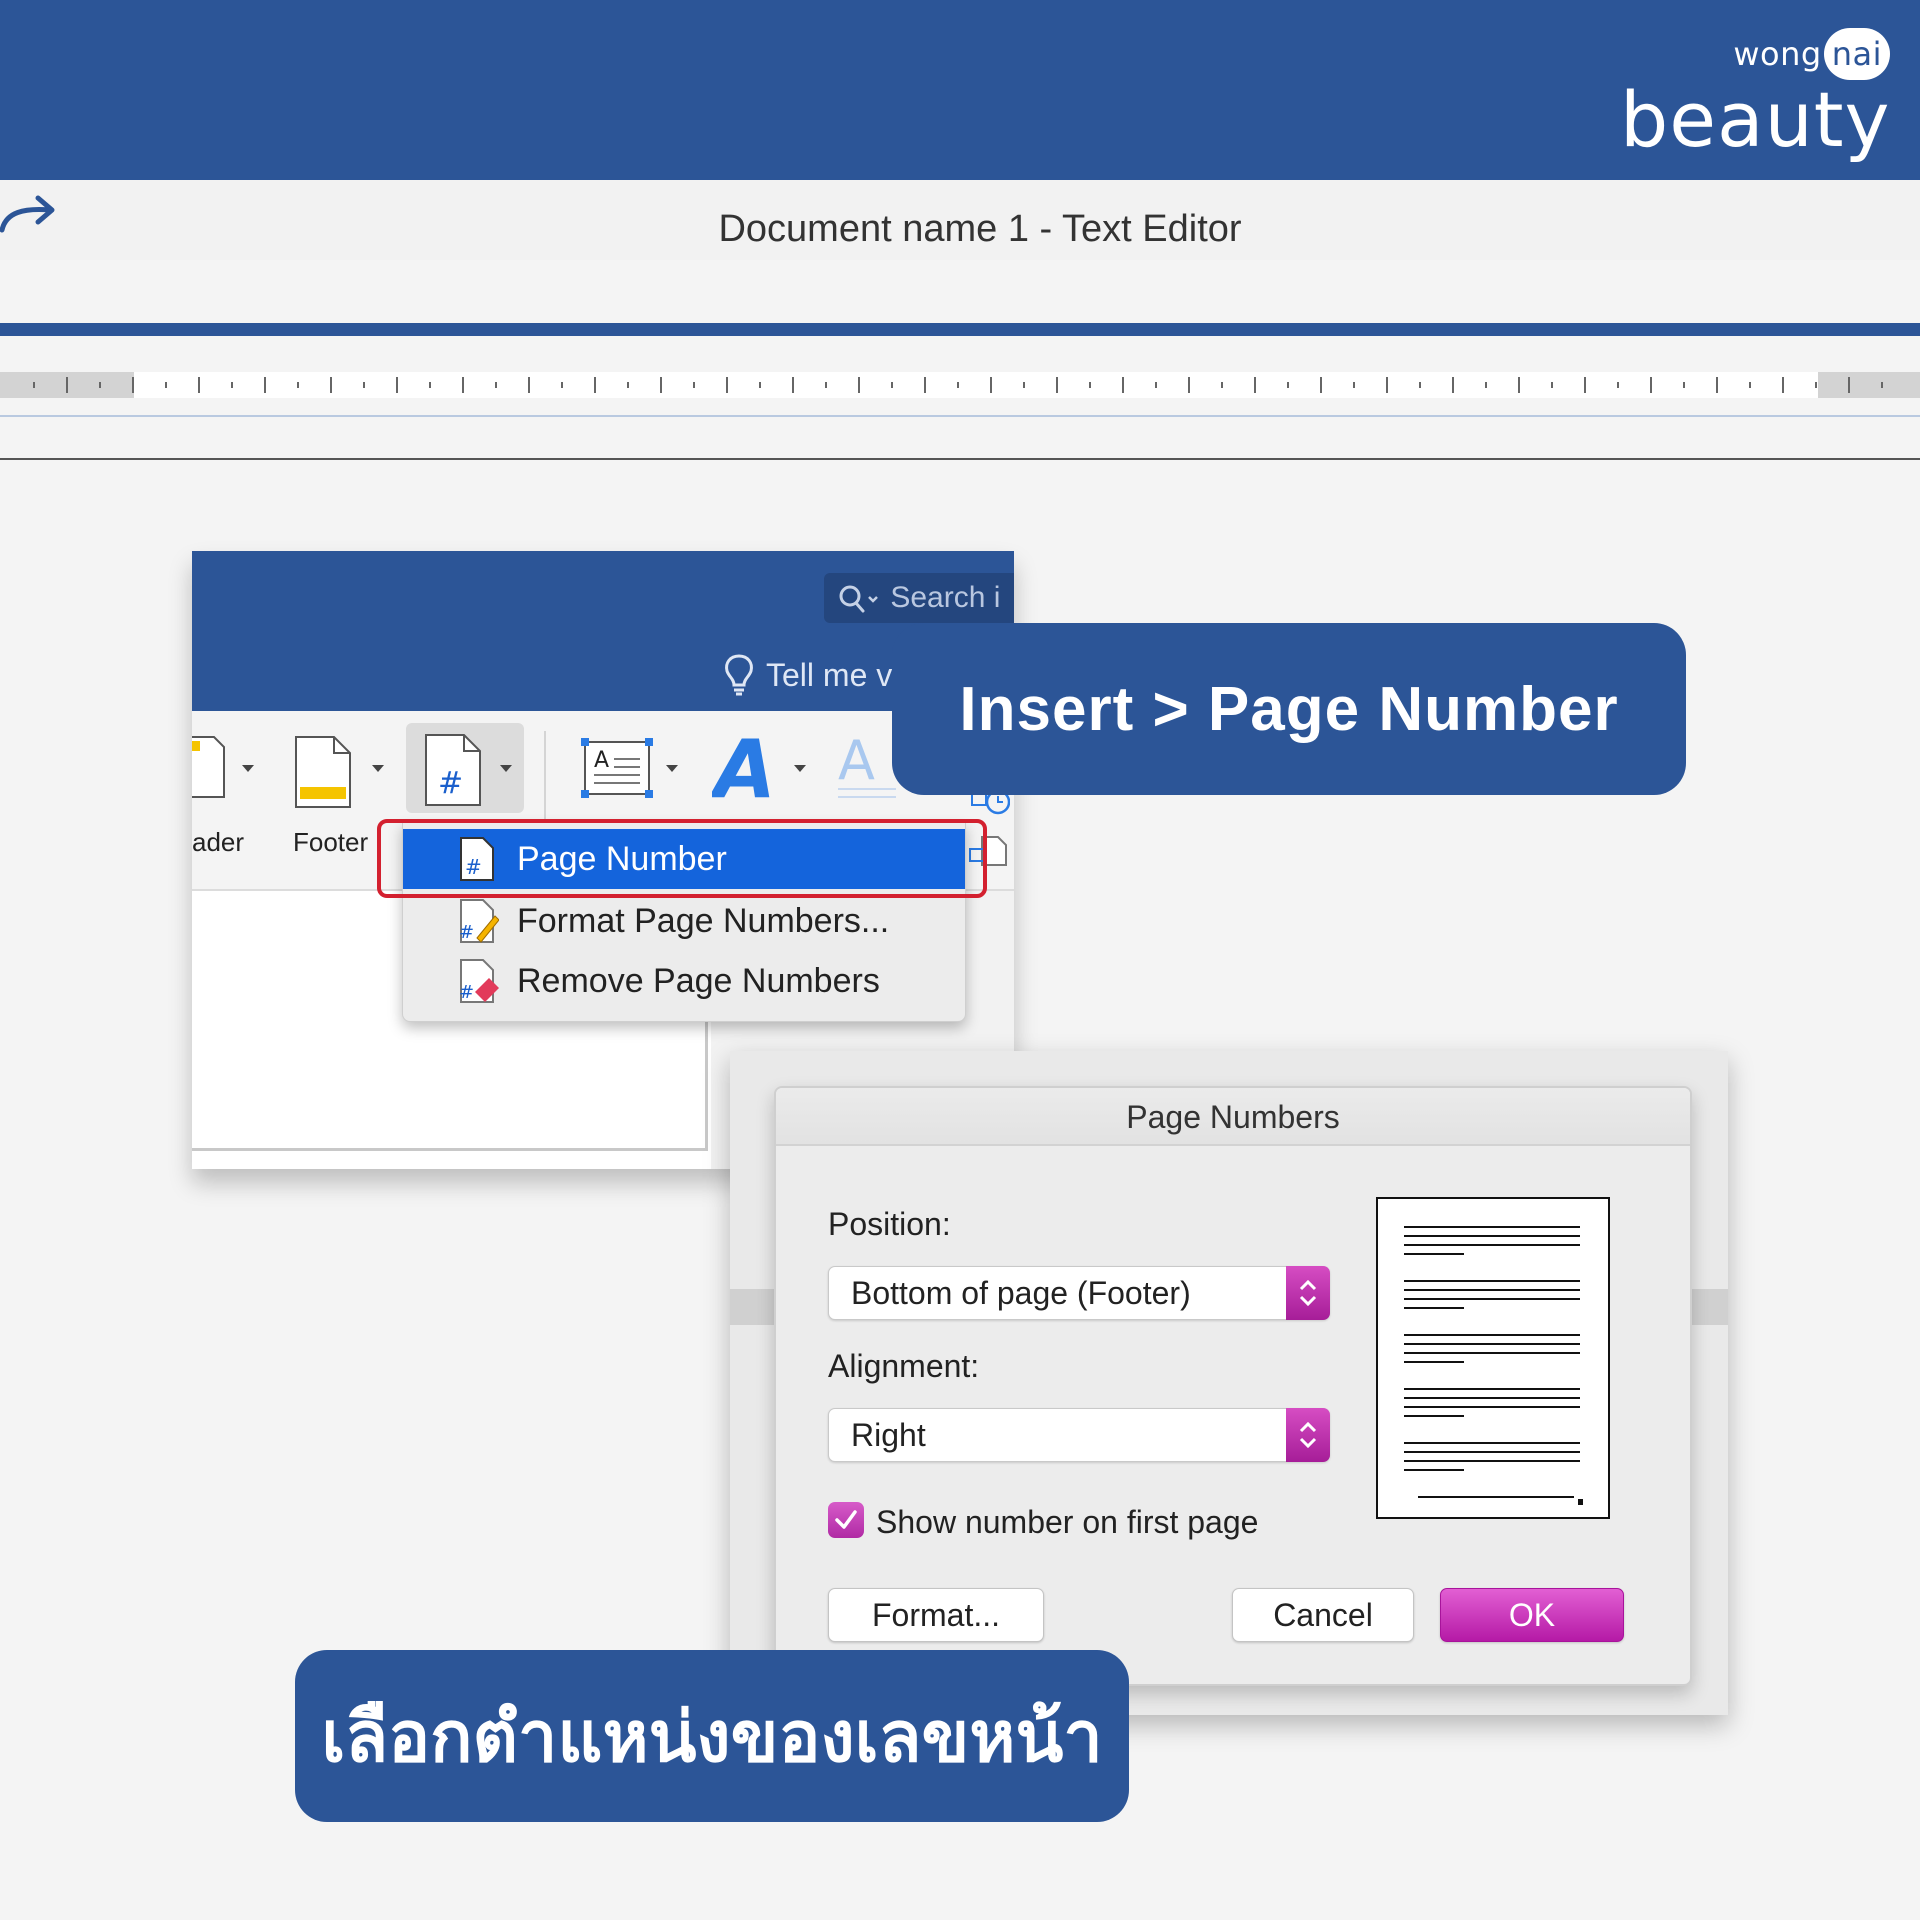 The width and height of the screenshot is (1920, 1920). What do you see at coordinates (904, 1366) in the screenshot?
I see `alignment-label: Alignment:` at bounding box center [904, 1366].